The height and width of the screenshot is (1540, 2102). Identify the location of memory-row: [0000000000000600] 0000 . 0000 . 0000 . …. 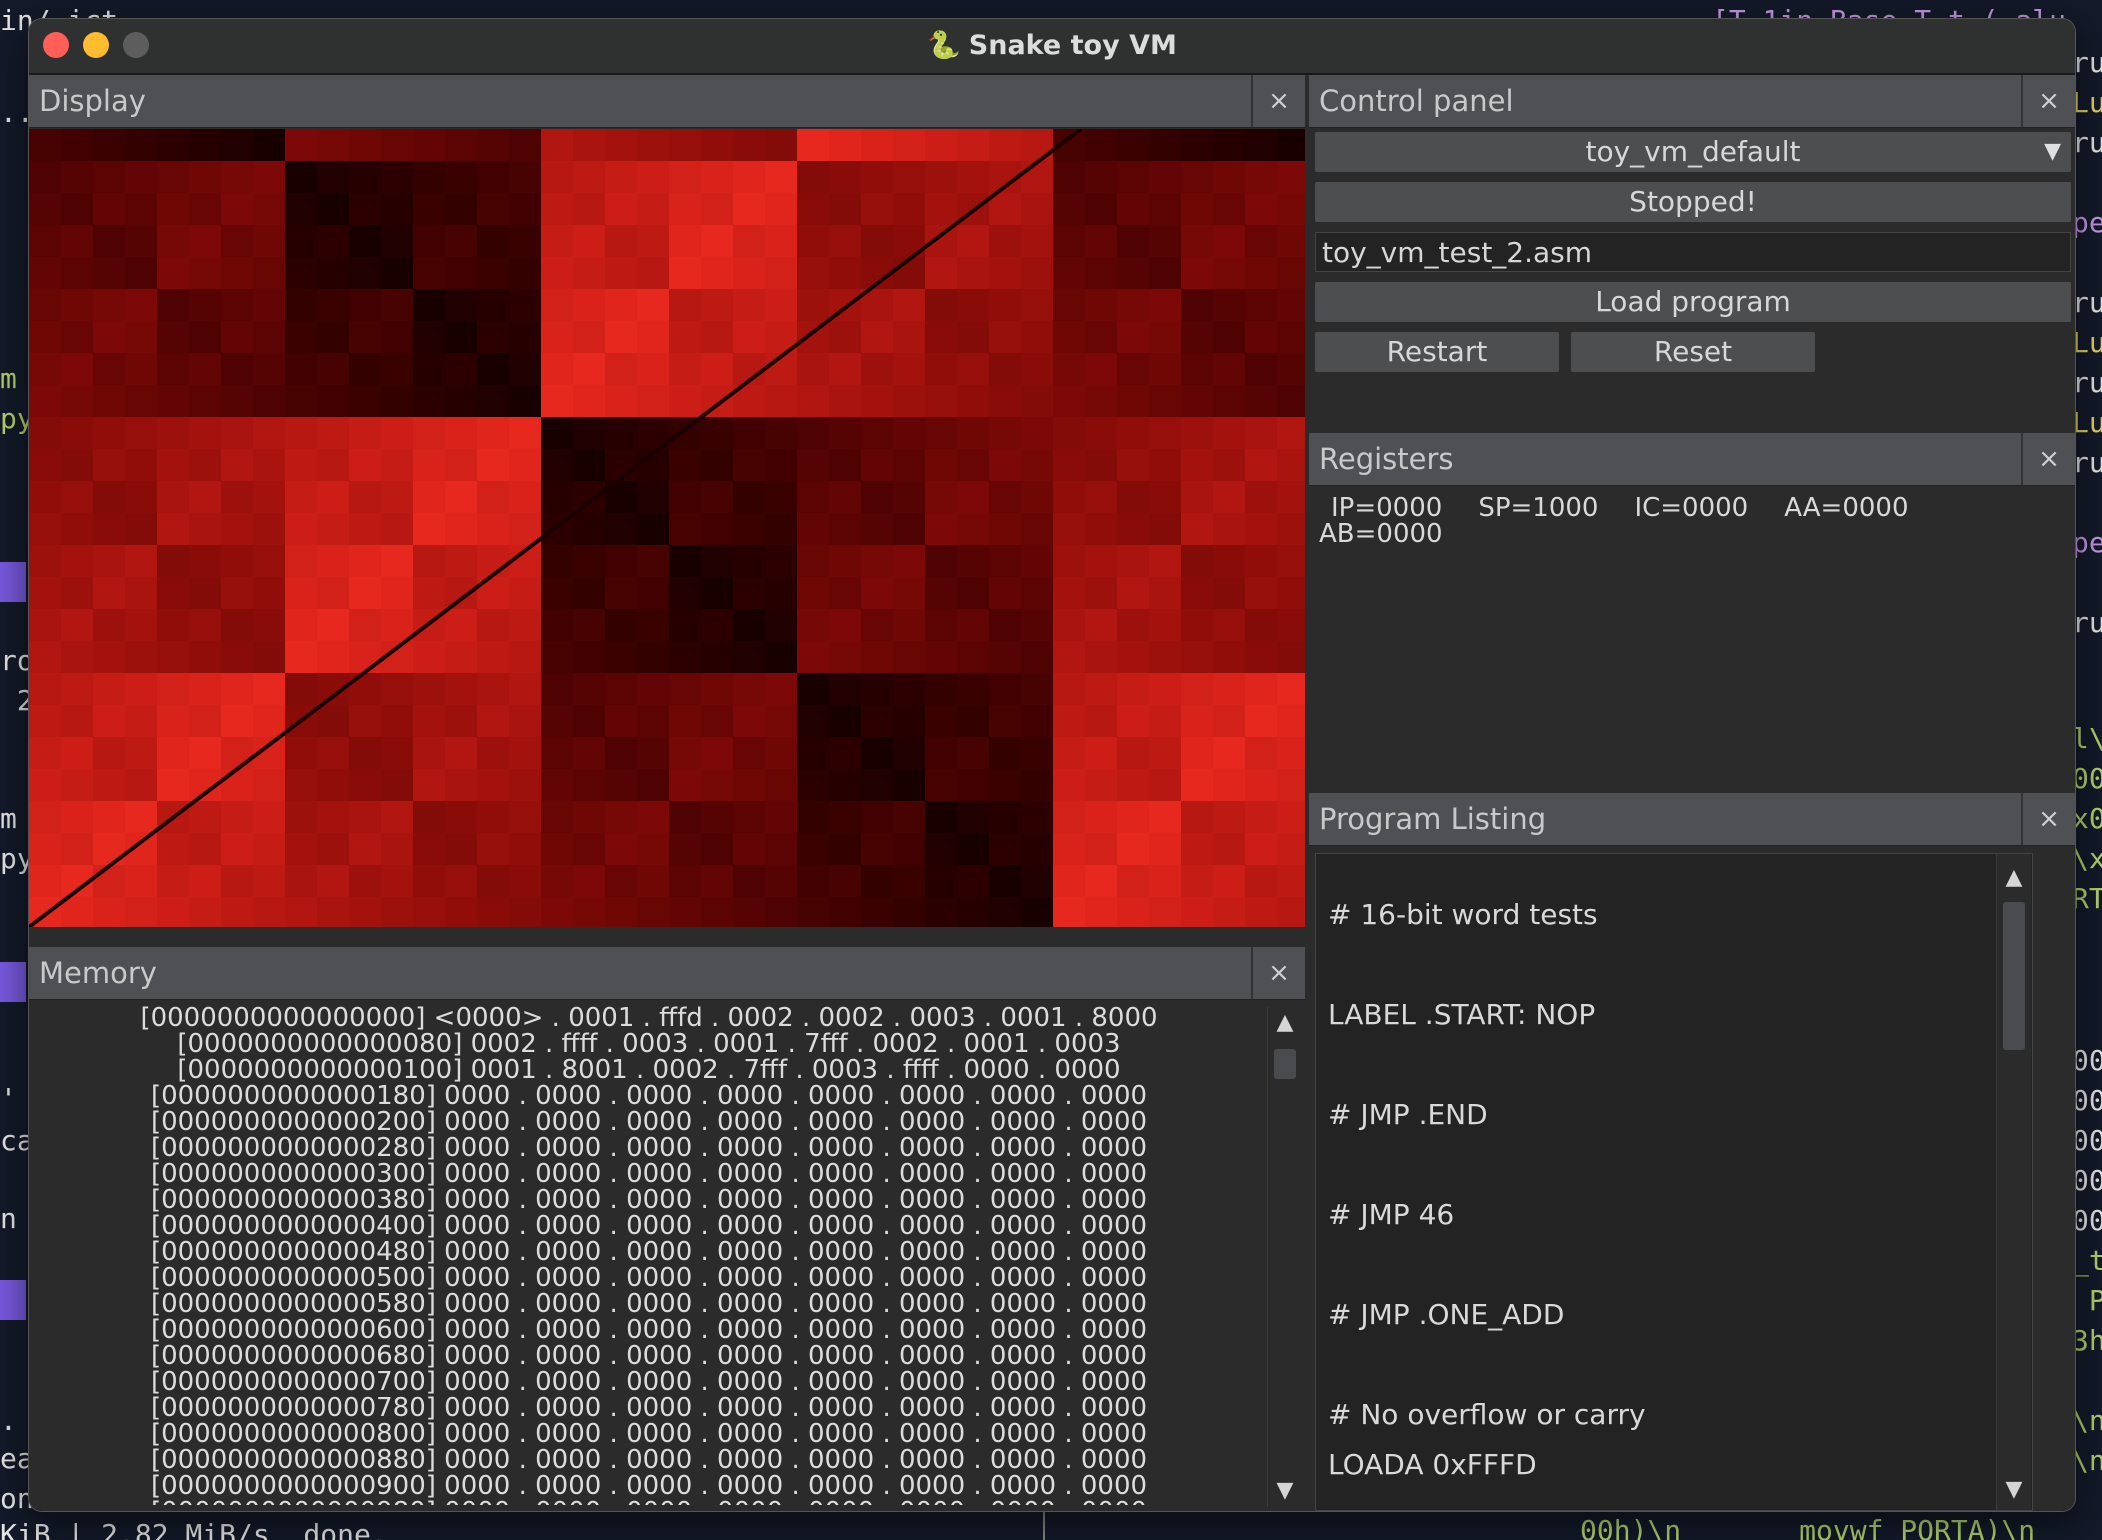
(649, 1330).